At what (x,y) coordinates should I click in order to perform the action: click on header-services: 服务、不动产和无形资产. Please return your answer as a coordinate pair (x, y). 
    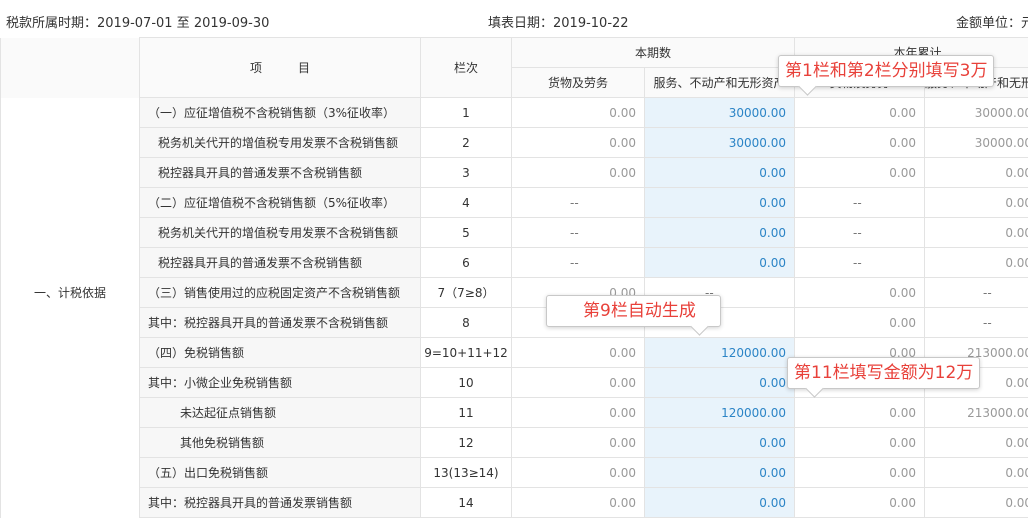
    Looking at the image, I should click on (719, 82).